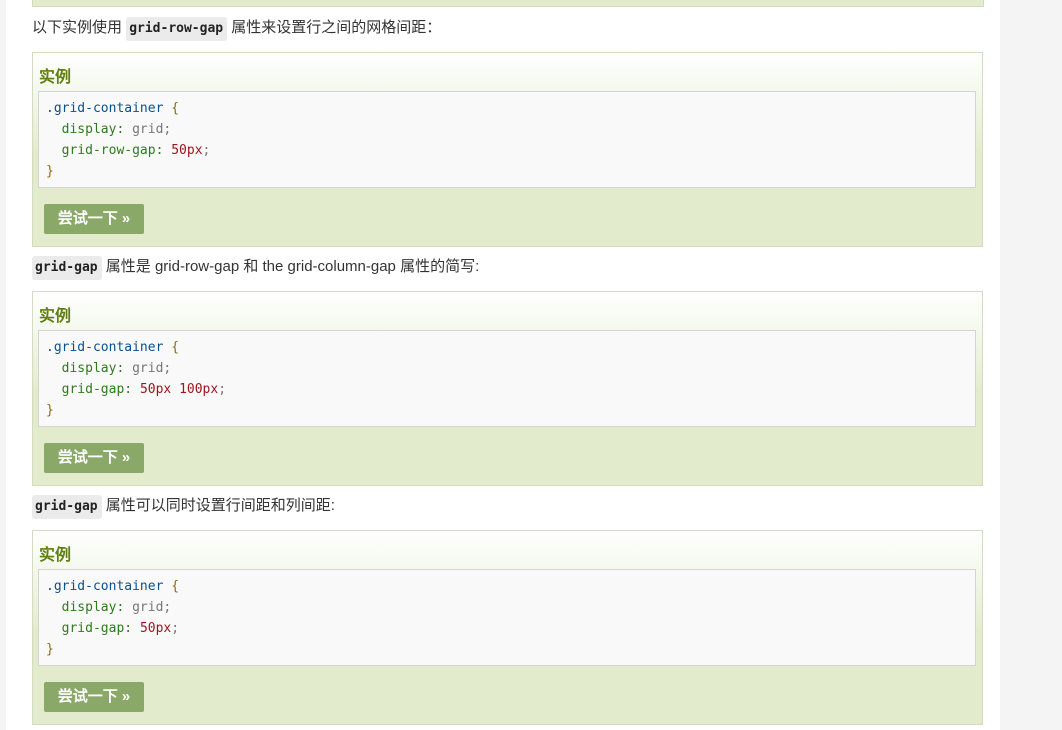 The width and height of the screenshot is (1062, 730). I want to click on right-gutter, so click(1031, 365).